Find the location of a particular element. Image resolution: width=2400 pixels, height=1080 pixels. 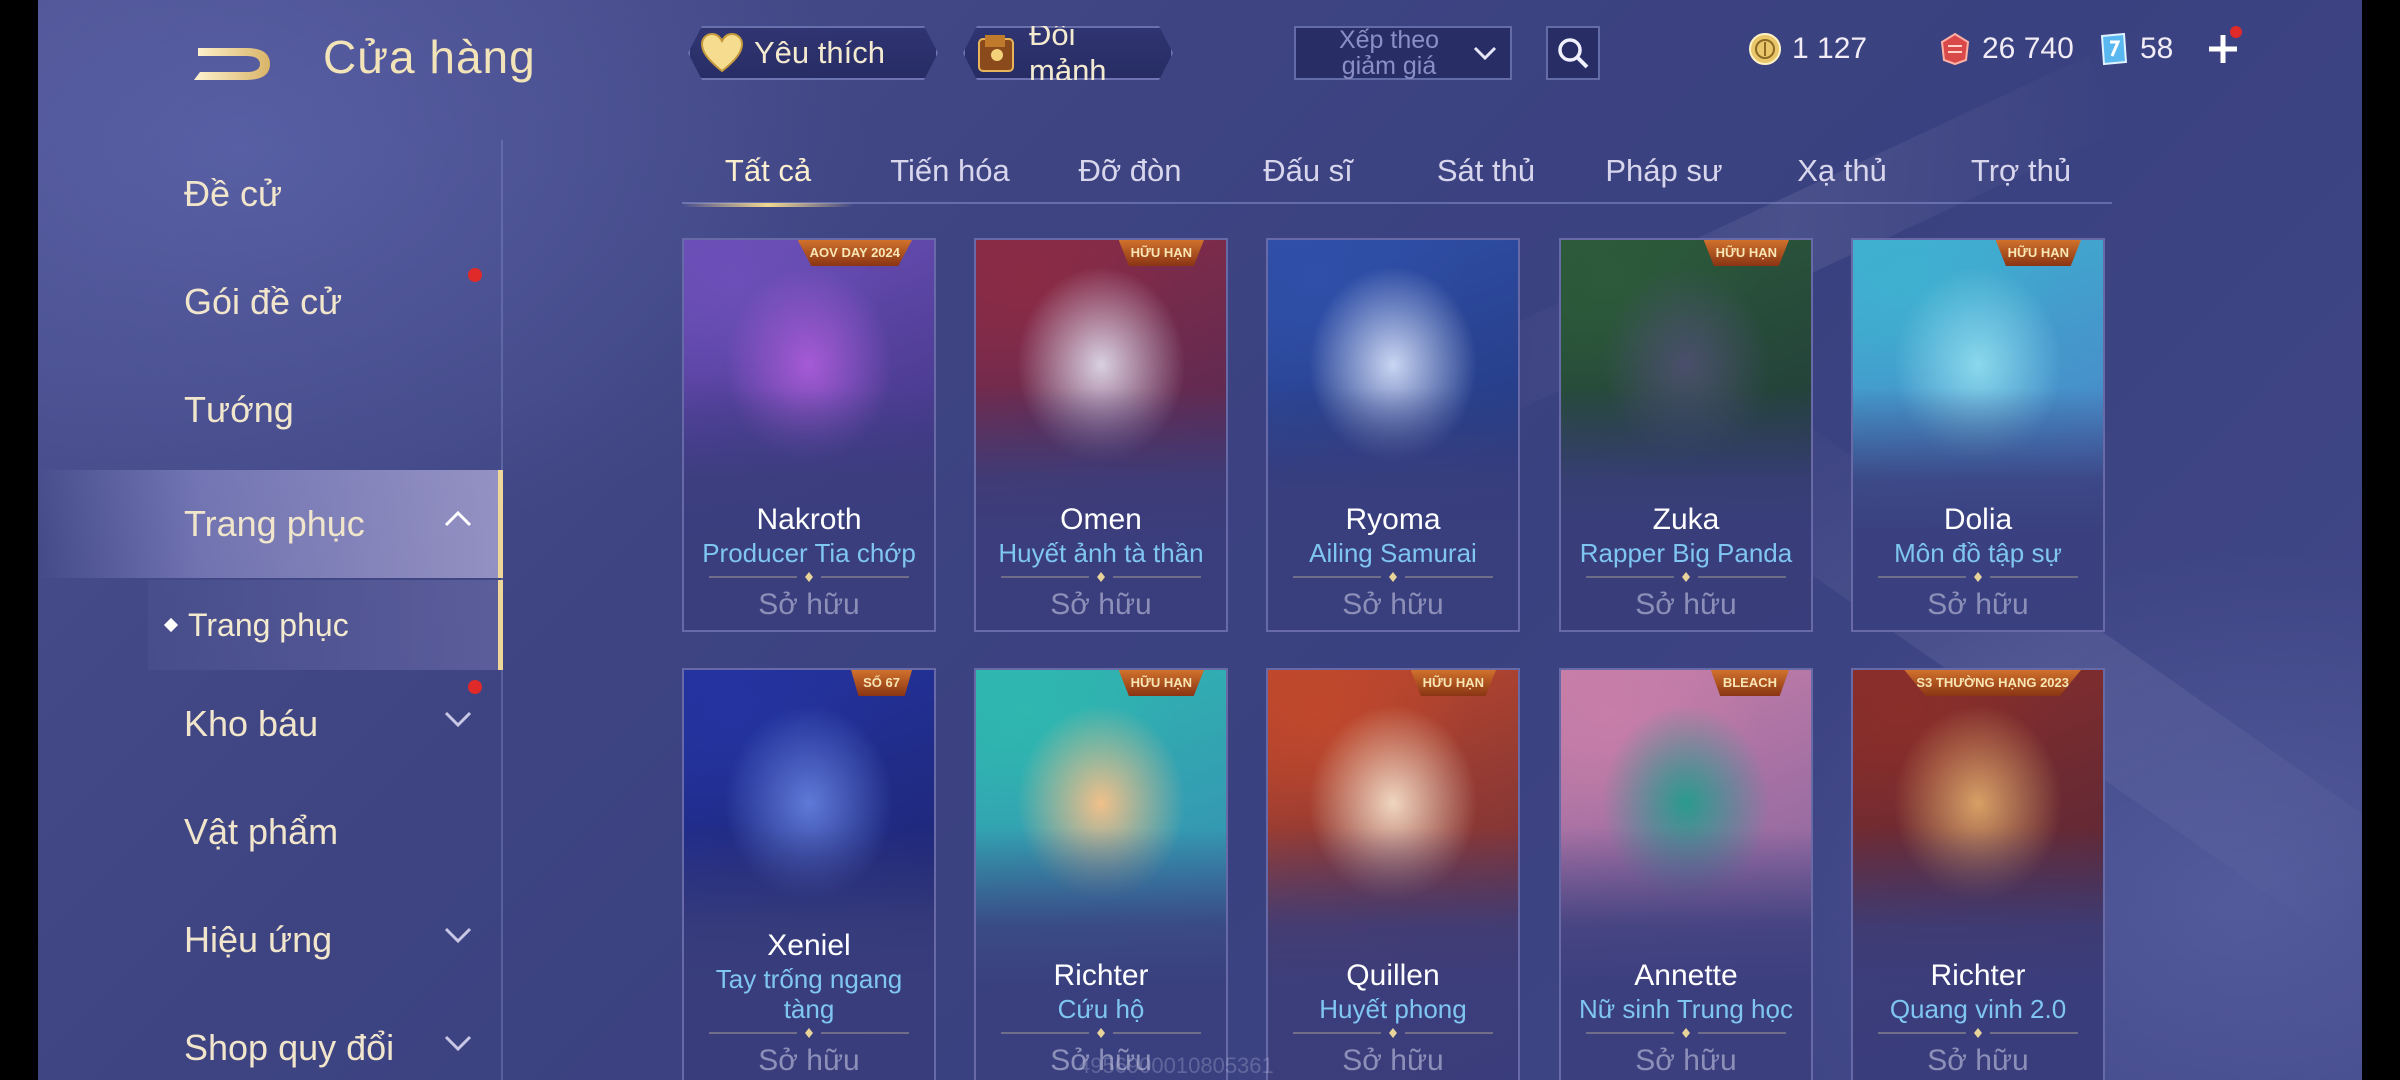

sidebar-item-treasure: Kho báu is located at coordinates (270, 724).